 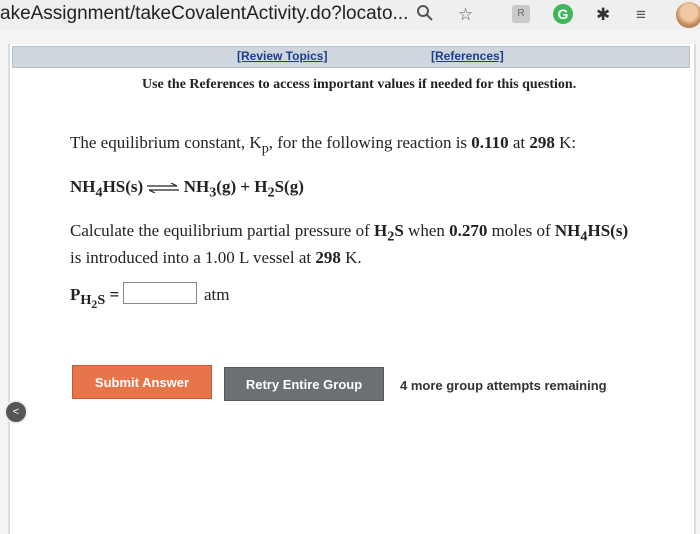 I want to click on zoom-icon, so click(x=425, y=16).